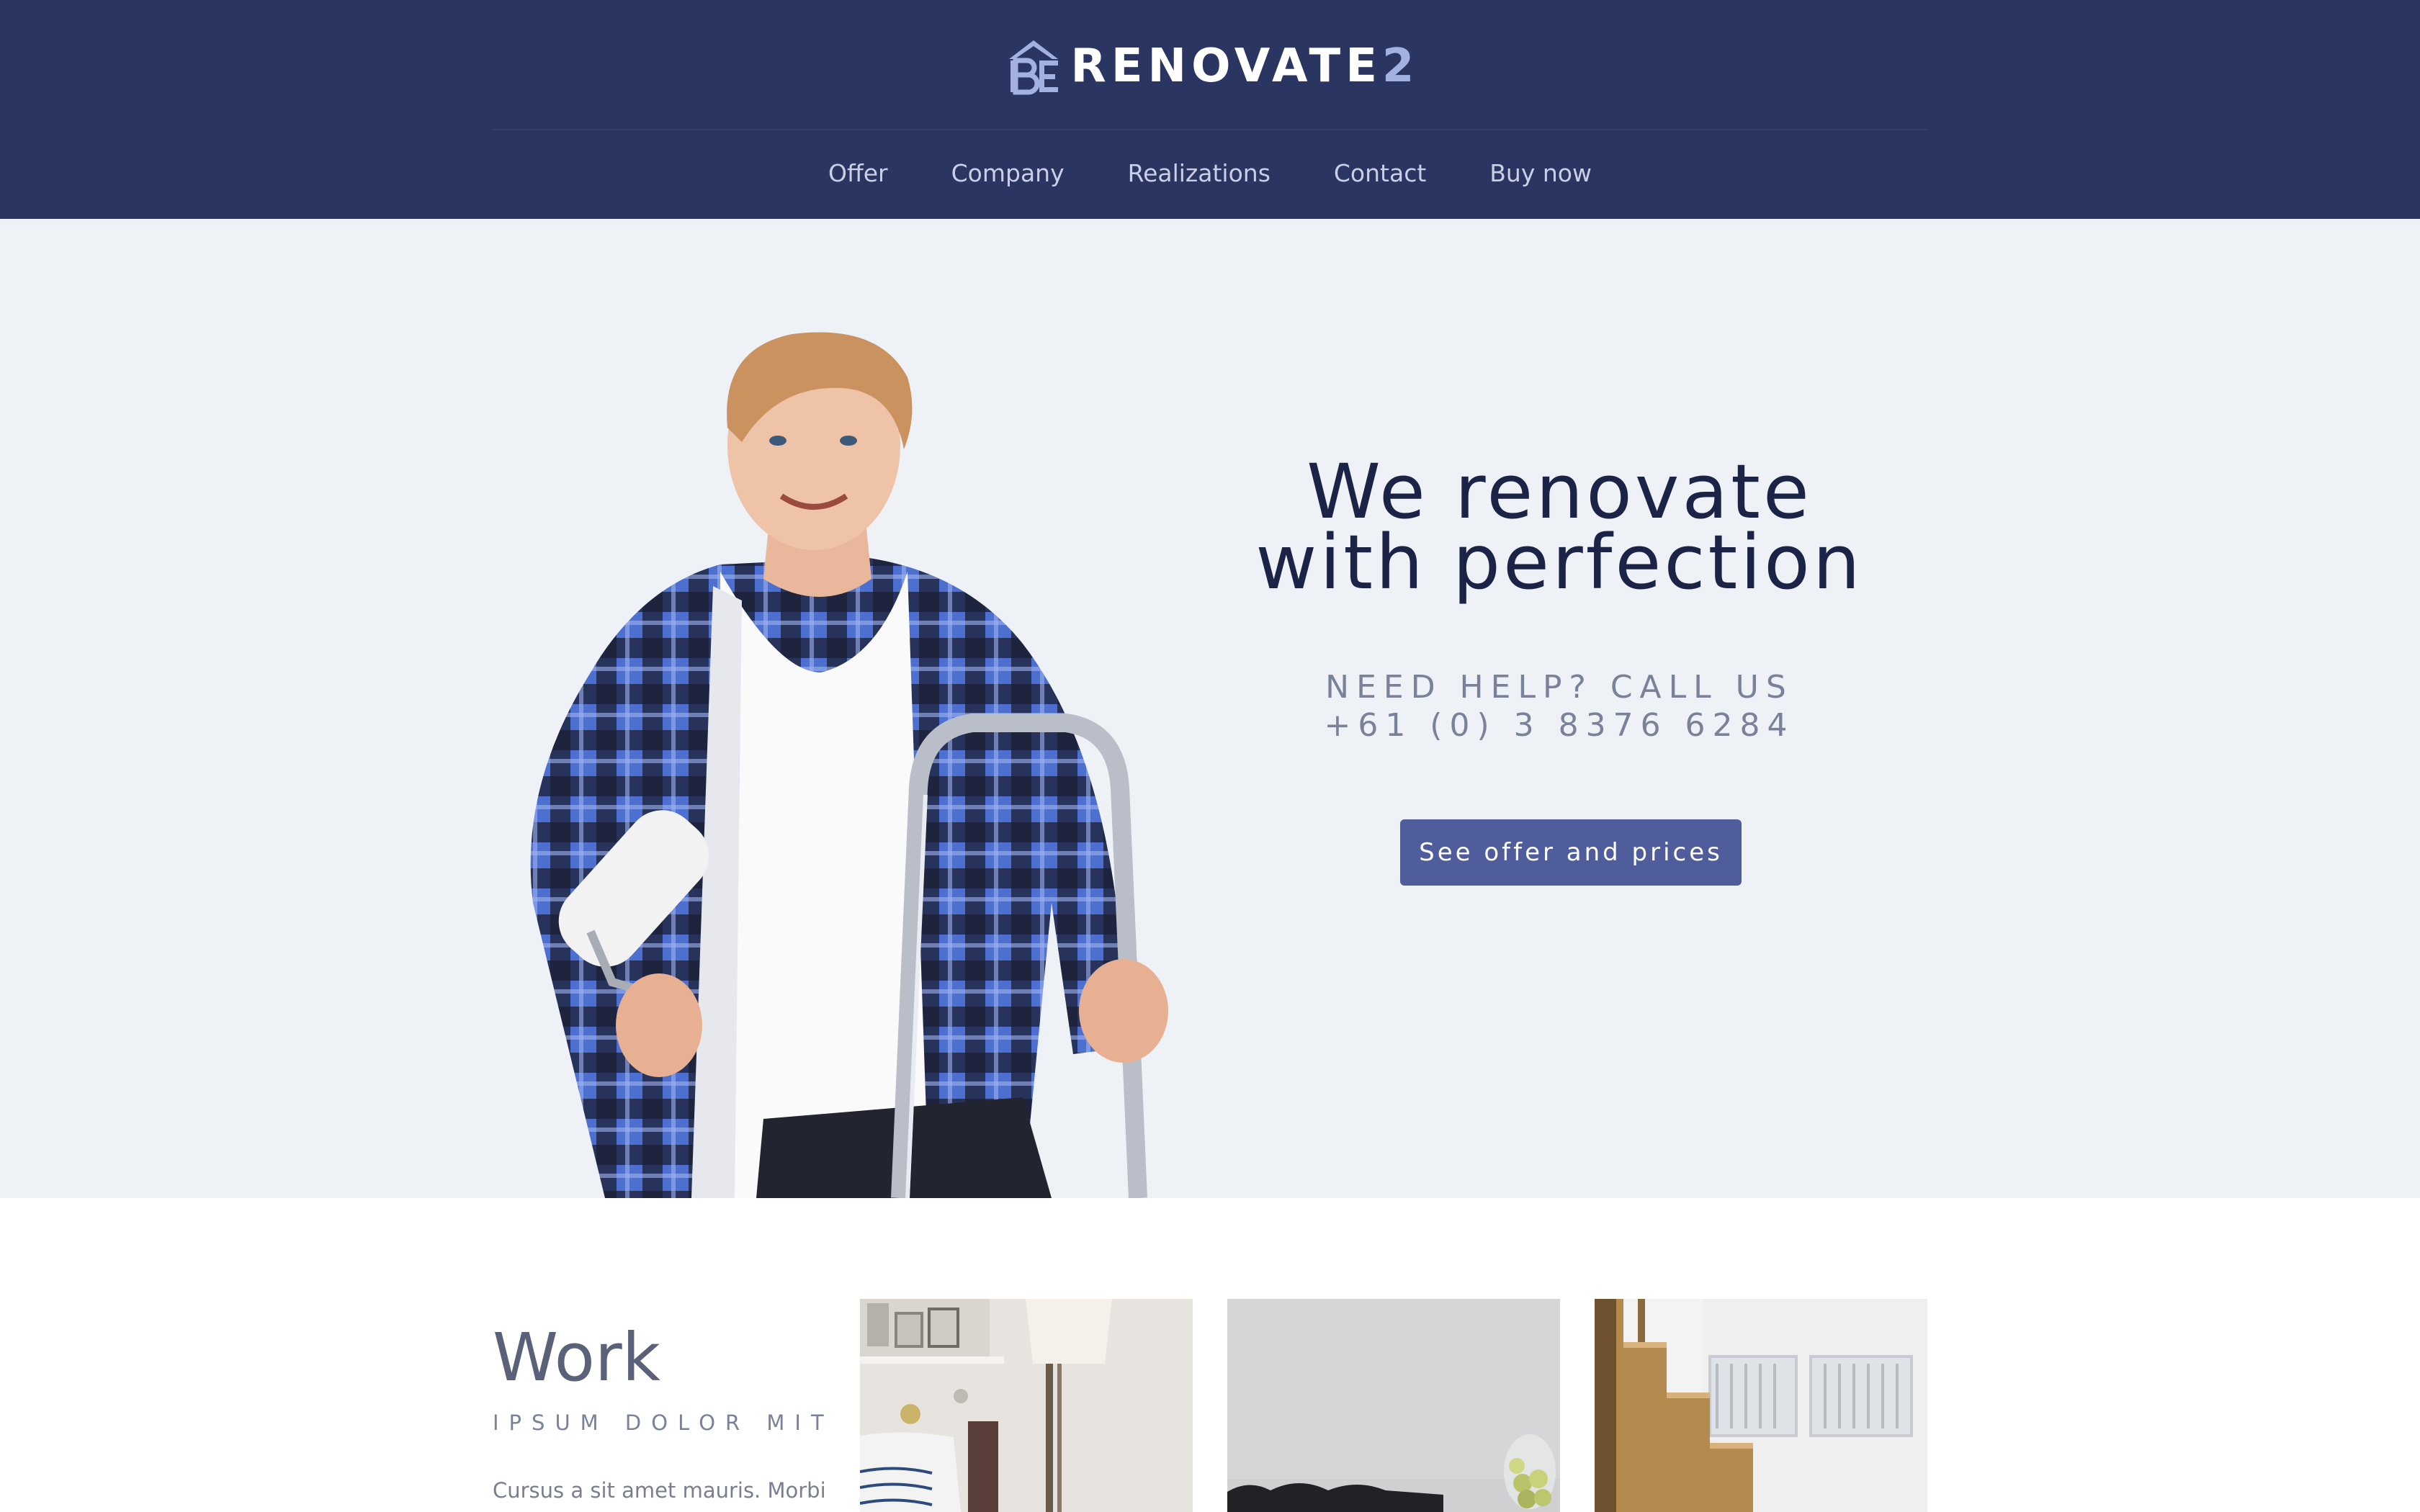 This screenshot has height=1512, width=2420. What do you see at coordinates (576, 1357) in the screenshot?
I see `work-title: Work` at bounding box center [576, 1357].